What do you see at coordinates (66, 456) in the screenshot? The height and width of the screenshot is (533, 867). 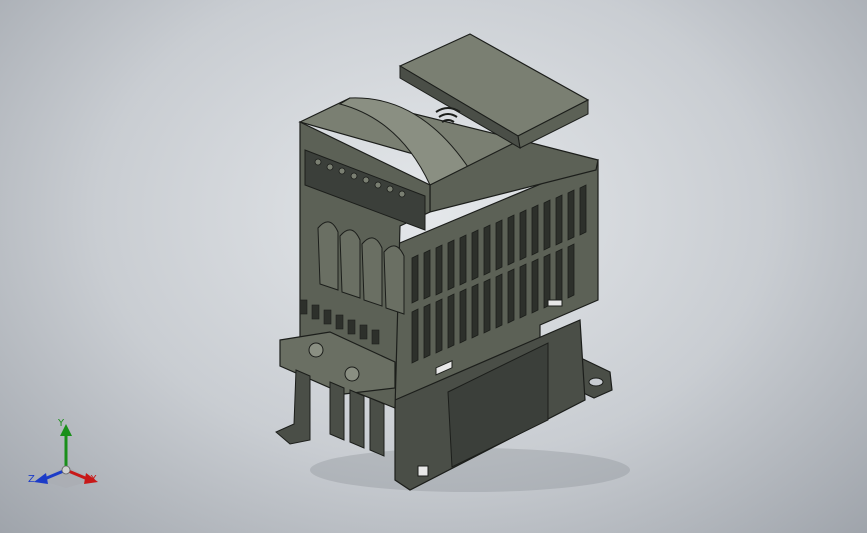 I see `axis-triad: Y X Z` at bounding box center [66, 456].